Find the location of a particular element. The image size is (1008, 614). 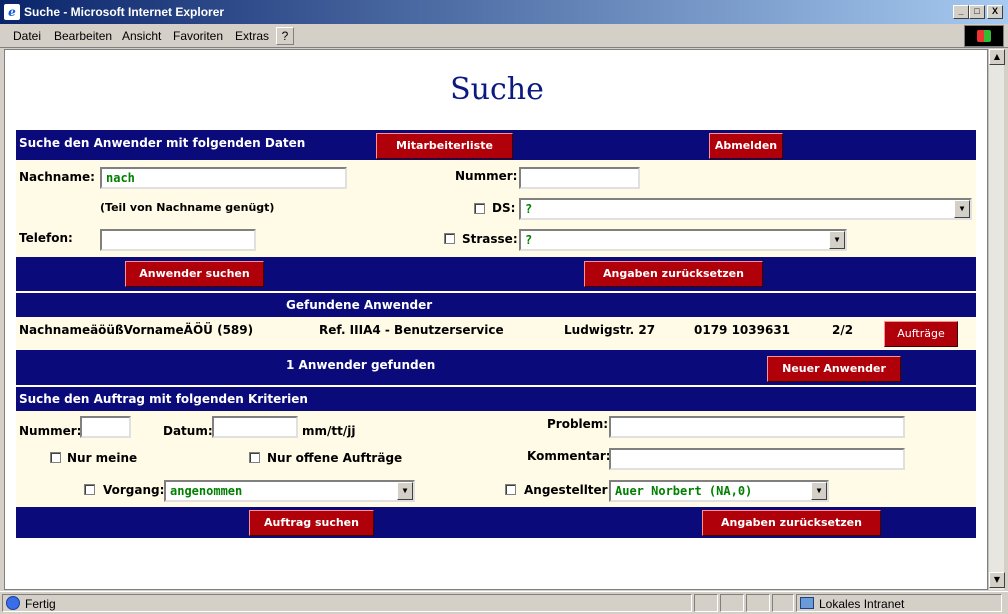

user-search-heading: Suche den Anwender mit folgenden Daten is located at coordinates (162, 143).